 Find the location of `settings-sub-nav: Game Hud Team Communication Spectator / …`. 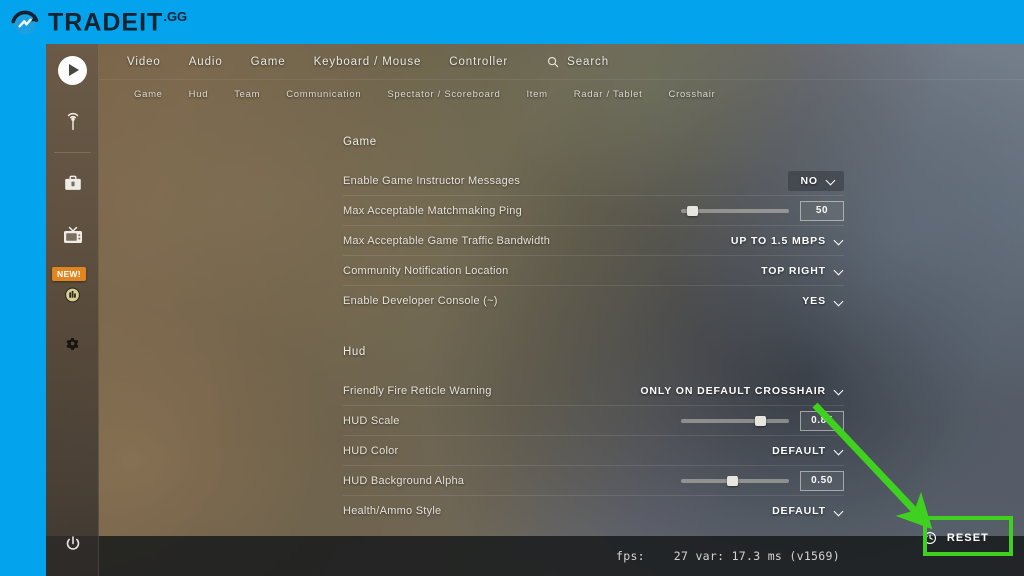

settings-sub-nav: Game Hud Team Communication Spectator / … is located at coordinates (561, 94).